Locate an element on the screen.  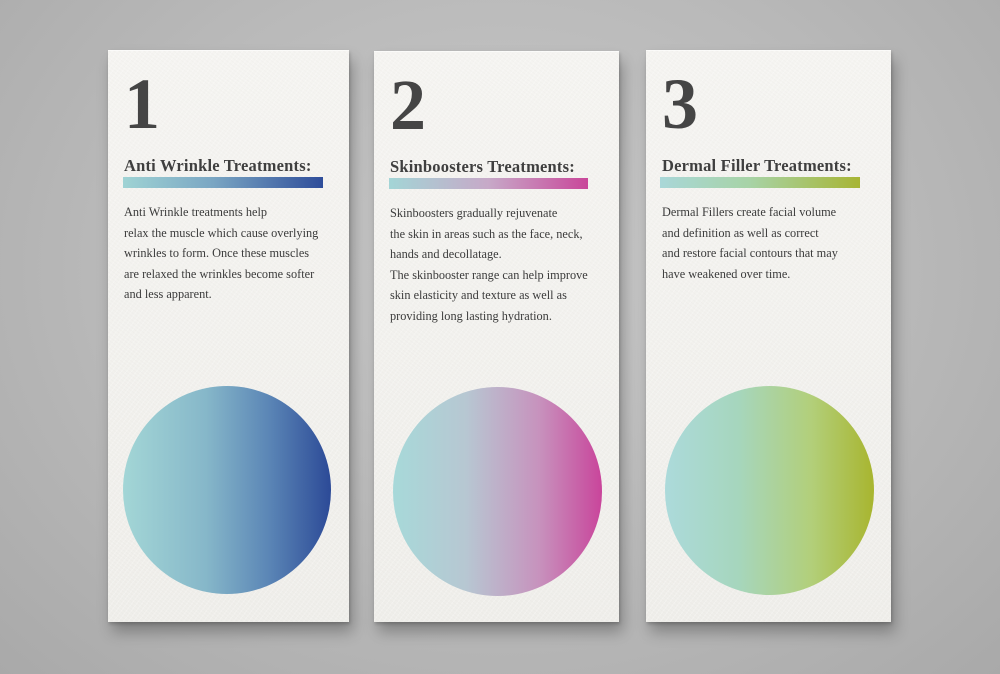
description-line: and restore facial contours that may is located at coordinates (750, 253).